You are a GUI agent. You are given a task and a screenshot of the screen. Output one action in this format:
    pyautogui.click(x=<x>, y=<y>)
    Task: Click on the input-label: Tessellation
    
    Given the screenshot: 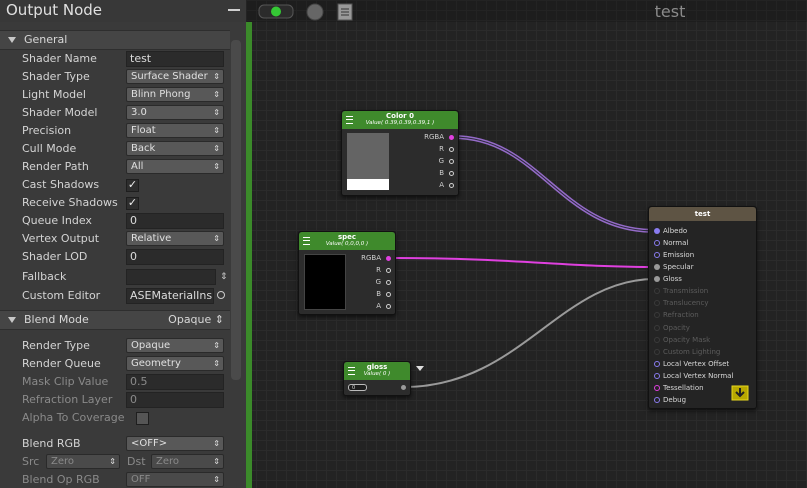 What is the action you would take?
    pyautogui.click(x=683, y=388)
    